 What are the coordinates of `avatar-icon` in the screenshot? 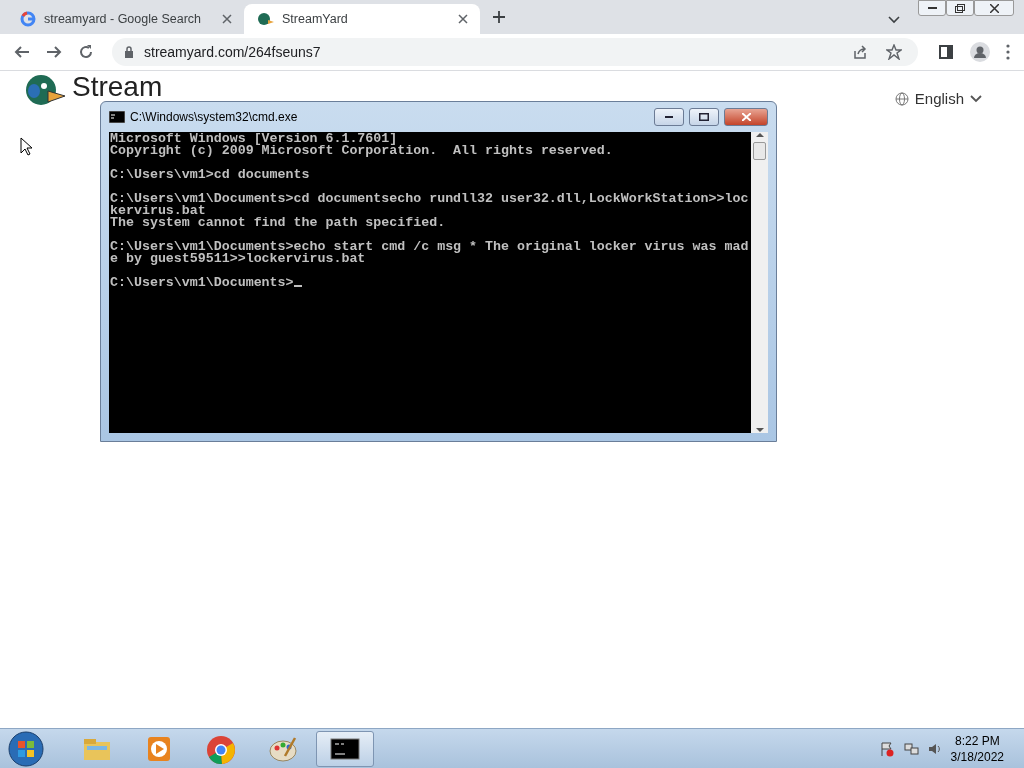 It's located at (980, 52).